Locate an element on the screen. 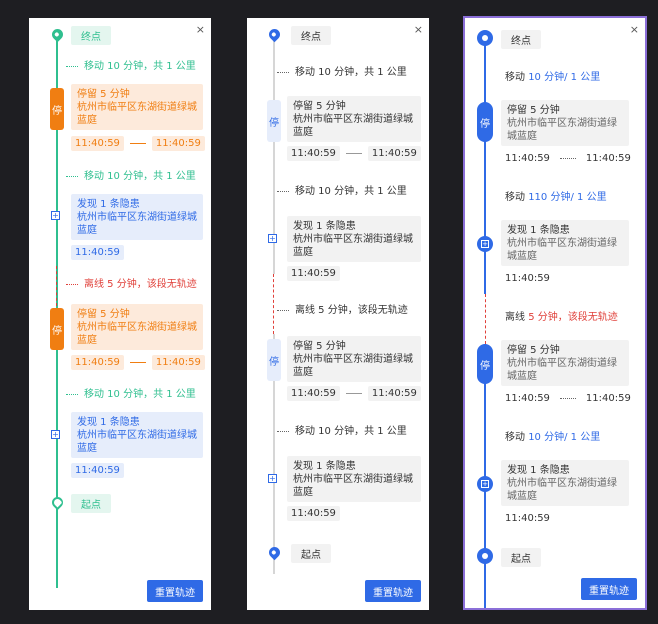 The width and height of the screenshot is (658, 624). timeline-line is located at coordinates (485, 163).